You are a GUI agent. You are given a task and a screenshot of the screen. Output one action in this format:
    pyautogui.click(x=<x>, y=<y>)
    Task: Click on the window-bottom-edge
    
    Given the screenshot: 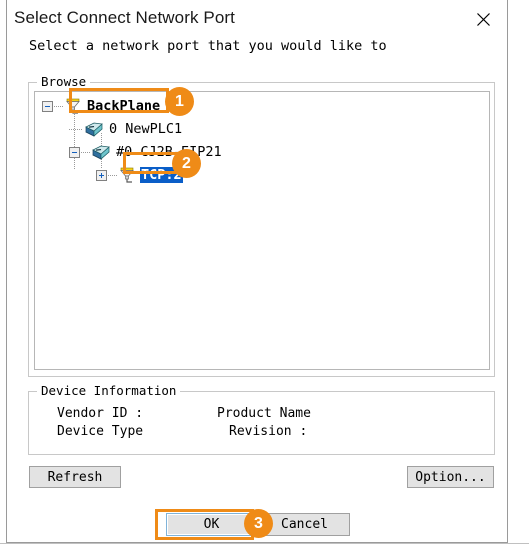 What is the action you would take?
    pyautogui.click(x=264, y=543)
    